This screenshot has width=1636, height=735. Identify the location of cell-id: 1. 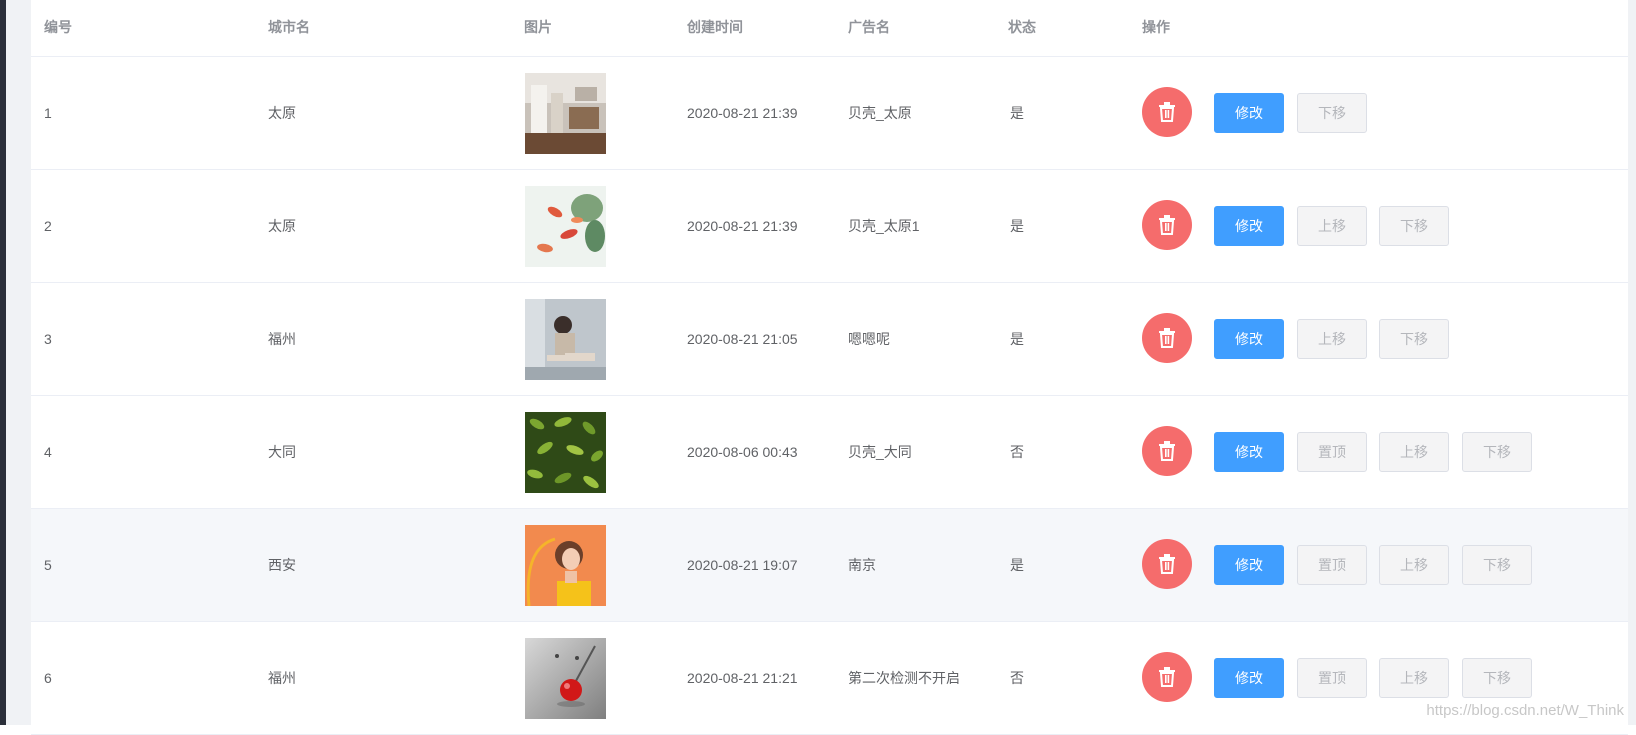
(48, 113).